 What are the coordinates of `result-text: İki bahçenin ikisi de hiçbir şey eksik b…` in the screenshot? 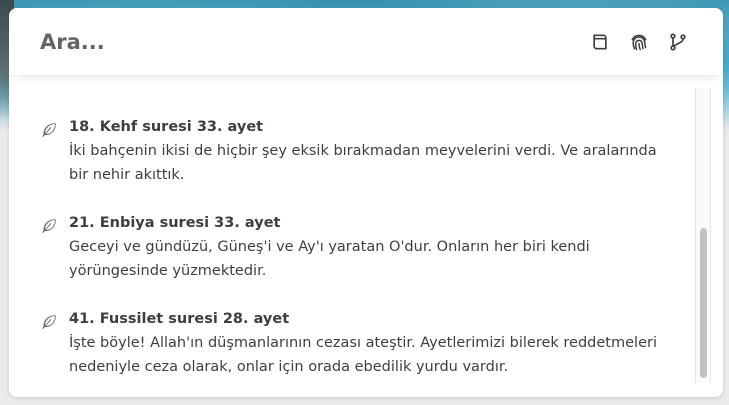 It's located at (363, 163).